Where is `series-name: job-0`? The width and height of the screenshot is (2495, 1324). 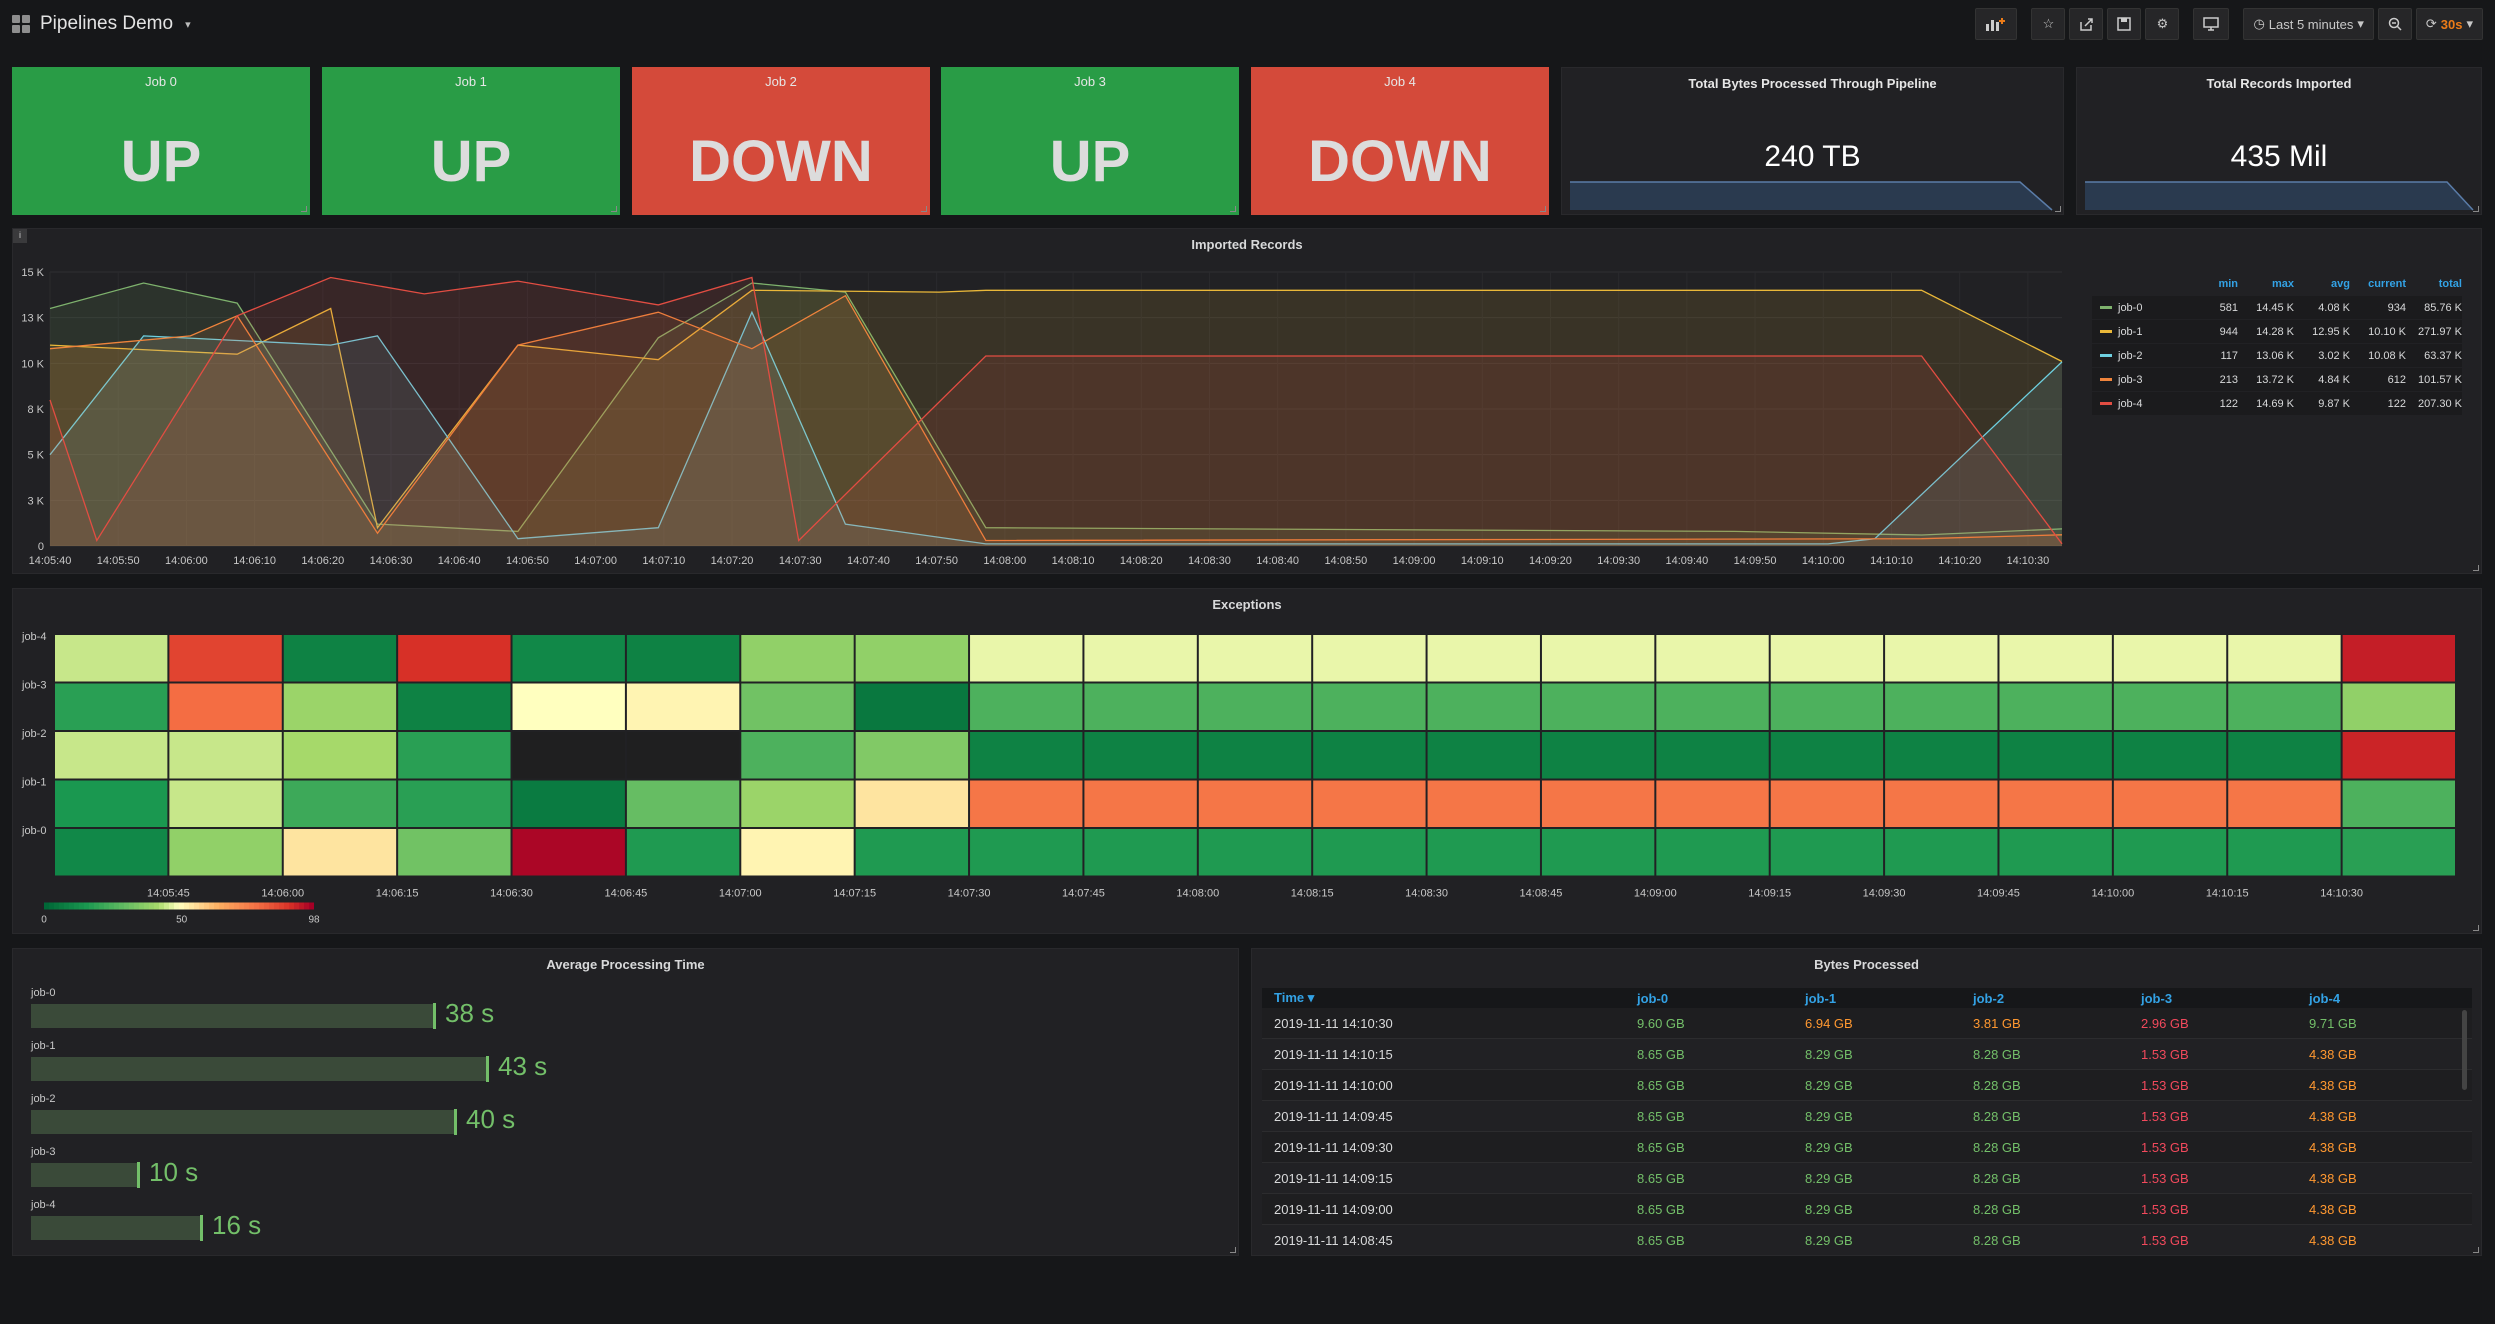
series-name: job-0 is located at coordinates (2130, 308).